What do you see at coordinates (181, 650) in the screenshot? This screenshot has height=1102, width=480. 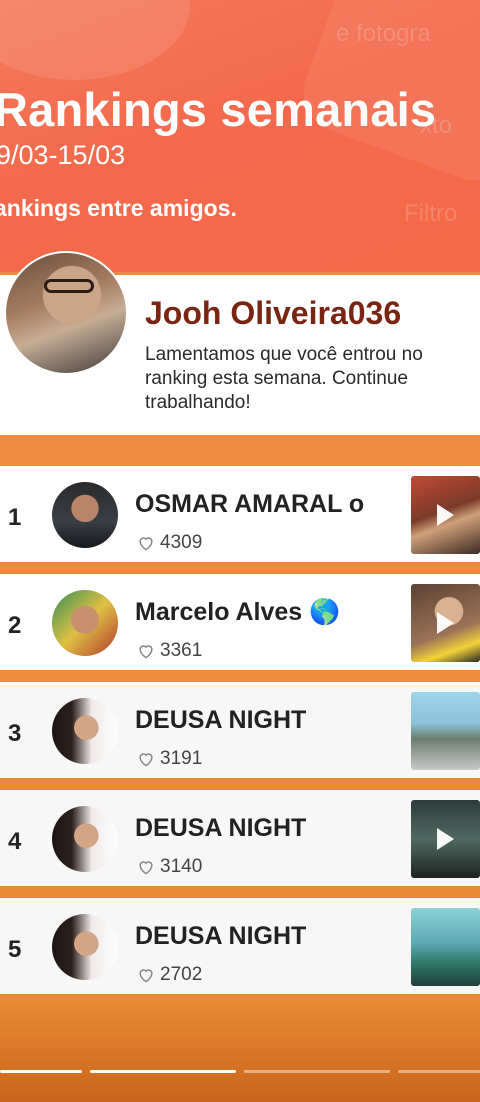 I see `like-count-value: 3361` at bounding box center [181, 650].